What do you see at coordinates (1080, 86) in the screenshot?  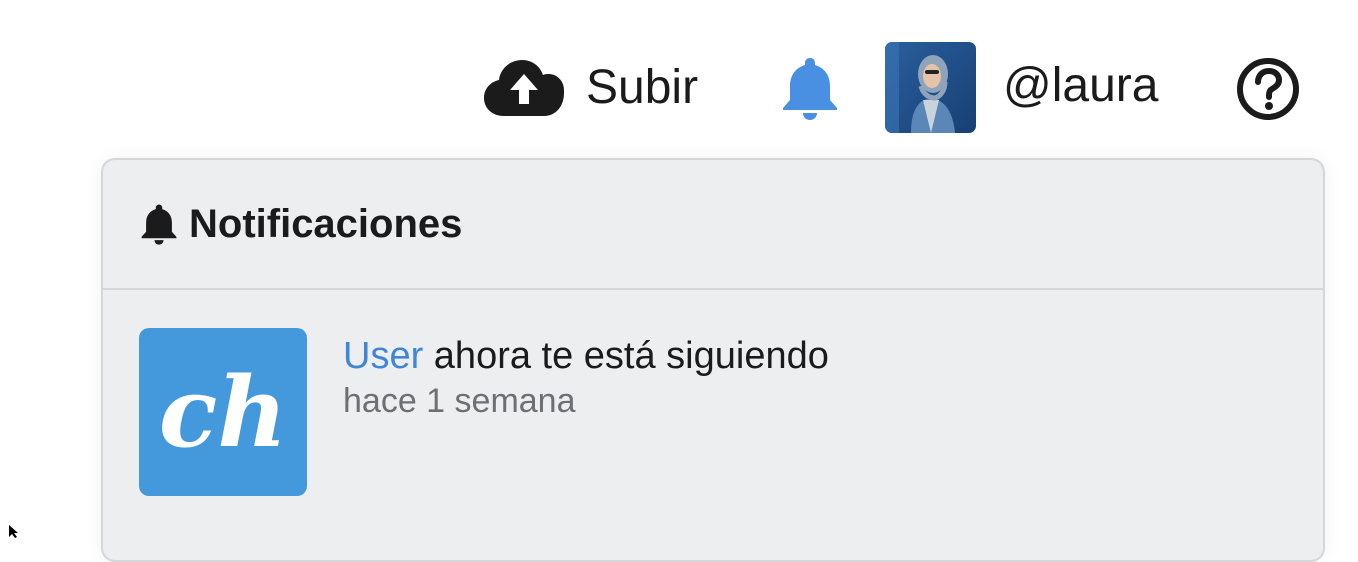 I see `username-link: @laura` at bounding box center [1080, 86].